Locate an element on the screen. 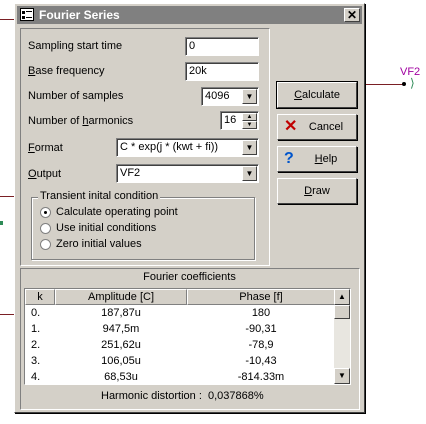  close-icon: ✕ is located at coordinates (352, 15).